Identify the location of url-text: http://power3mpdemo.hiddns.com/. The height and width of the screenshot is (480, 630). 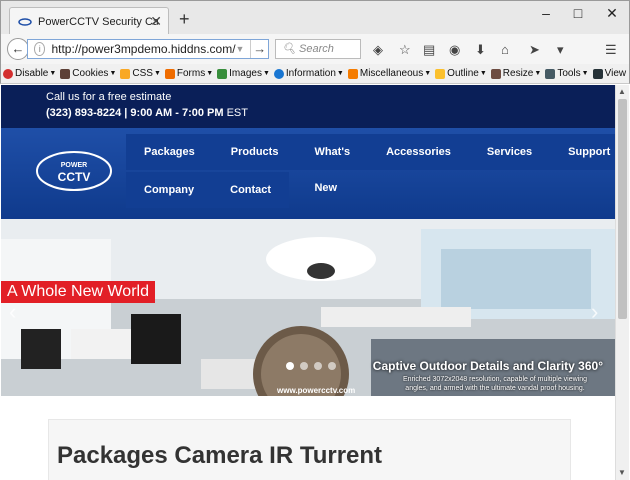
(143, 49).